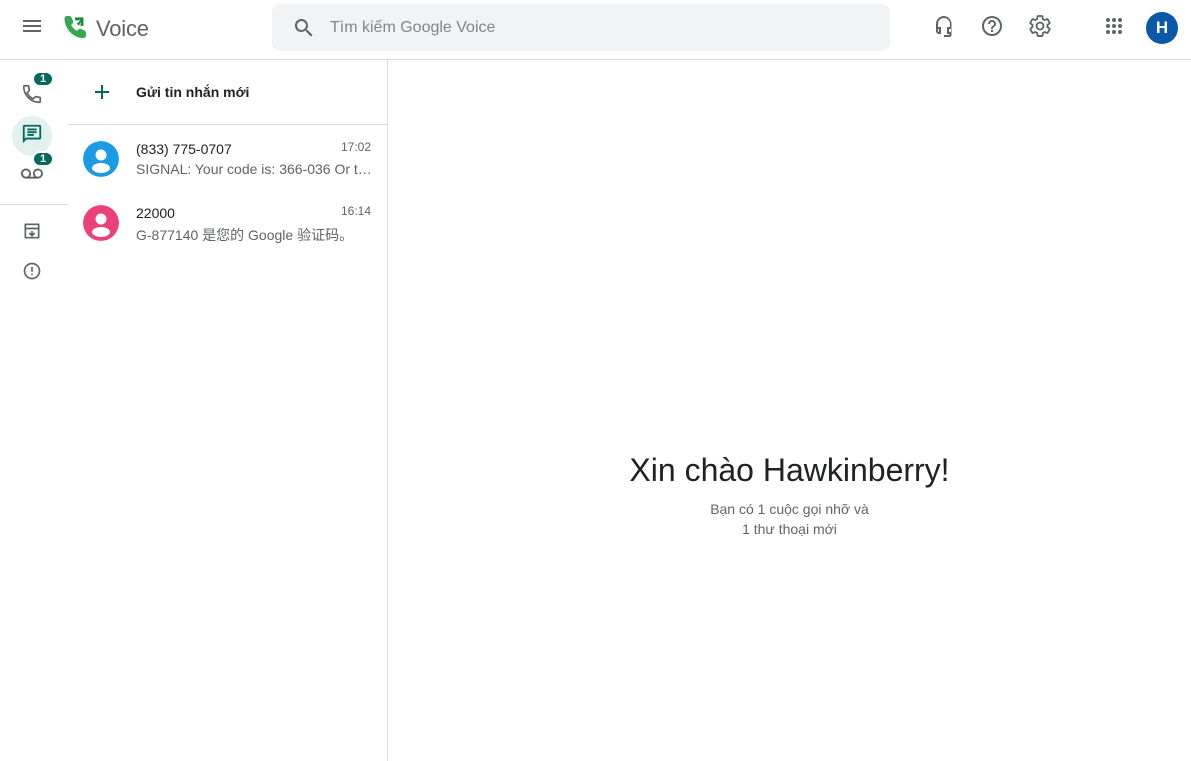 The height and width of the screenshot is (761, 1191). I want to click on search-input, so click(590, 27).